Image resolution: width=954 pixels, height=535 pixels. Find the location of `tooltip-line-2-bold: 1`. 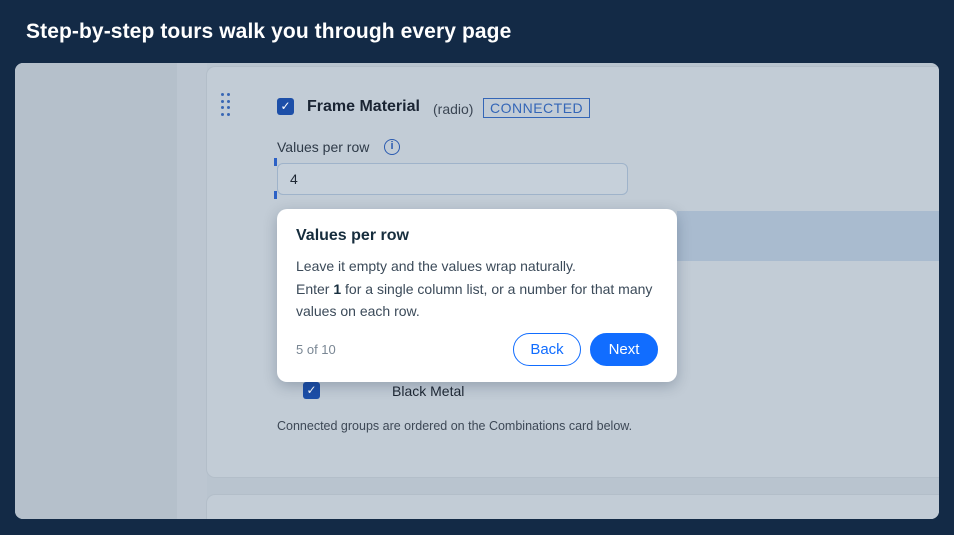

tooltip-line-2-bold: 1 is located at coordinates (337, 288).